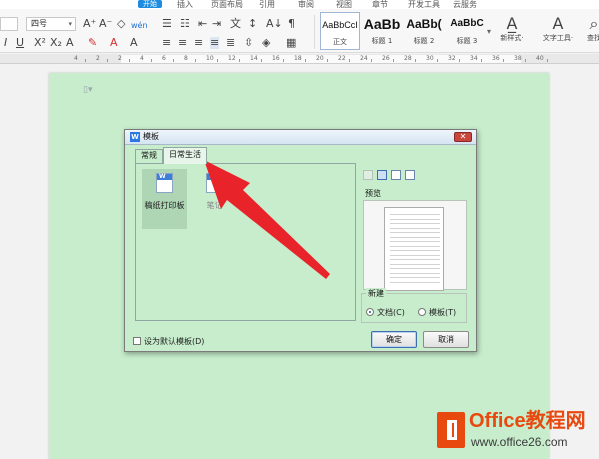 This screenshot has height=459, width=599. Describe the element at coordinates (451, 430) in the screenshot. I see `office-logo-icon` at that location.